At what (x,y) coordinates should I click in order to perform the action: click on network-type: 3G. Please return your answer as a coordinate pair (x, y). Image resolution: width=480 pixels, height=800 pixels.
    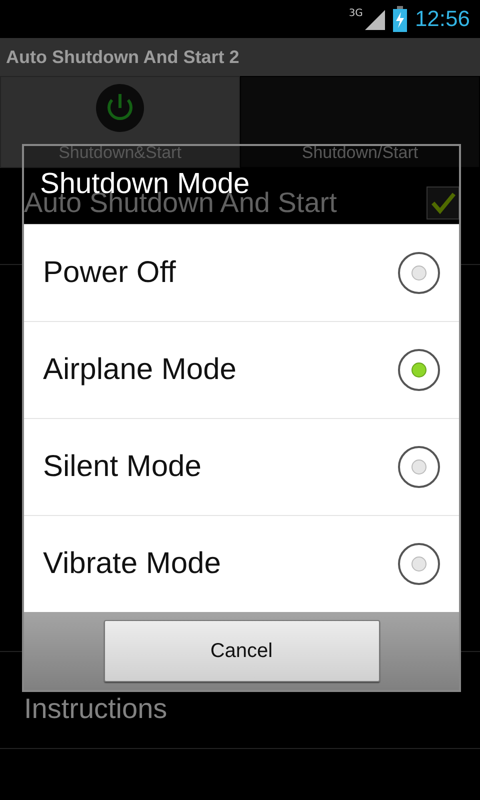
    Looking at the image, I should click on (355, 13).